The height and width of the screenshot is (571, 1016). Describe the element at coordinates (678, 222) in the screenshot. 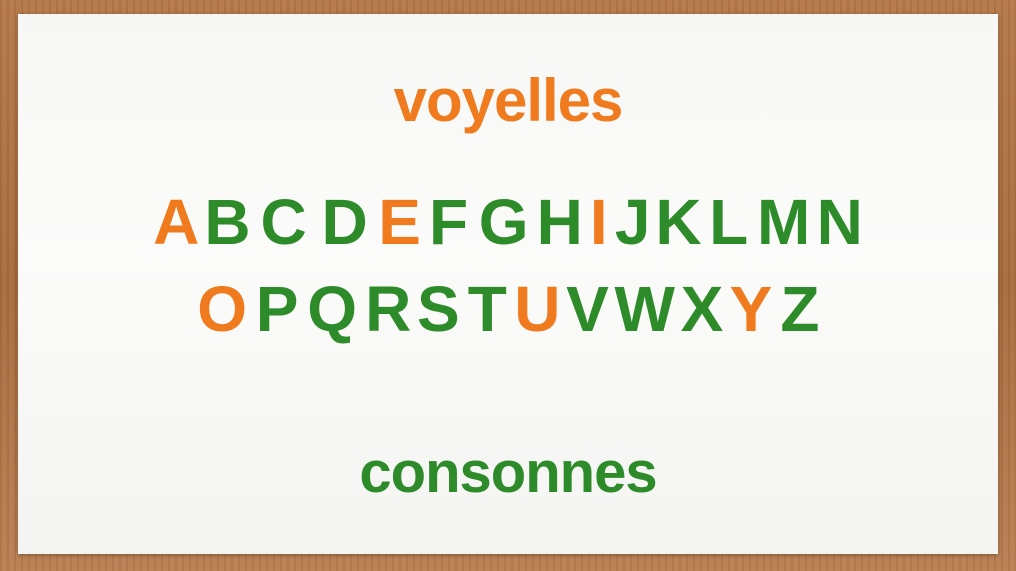

I see `letter-k-consonant: K` at that location.